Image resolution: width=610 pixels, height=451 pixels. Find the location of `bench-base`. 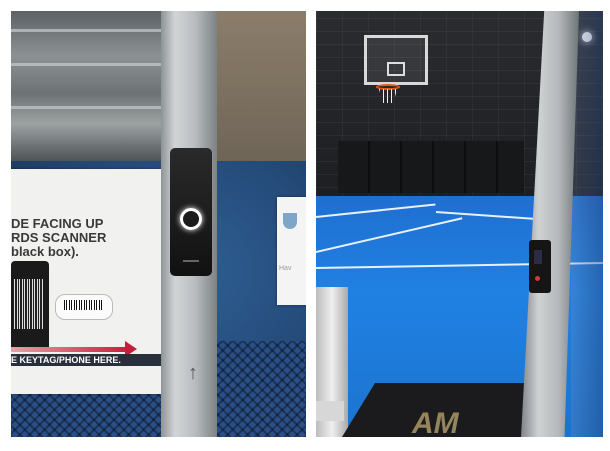

bench-base is located at coordinates (330, 411).